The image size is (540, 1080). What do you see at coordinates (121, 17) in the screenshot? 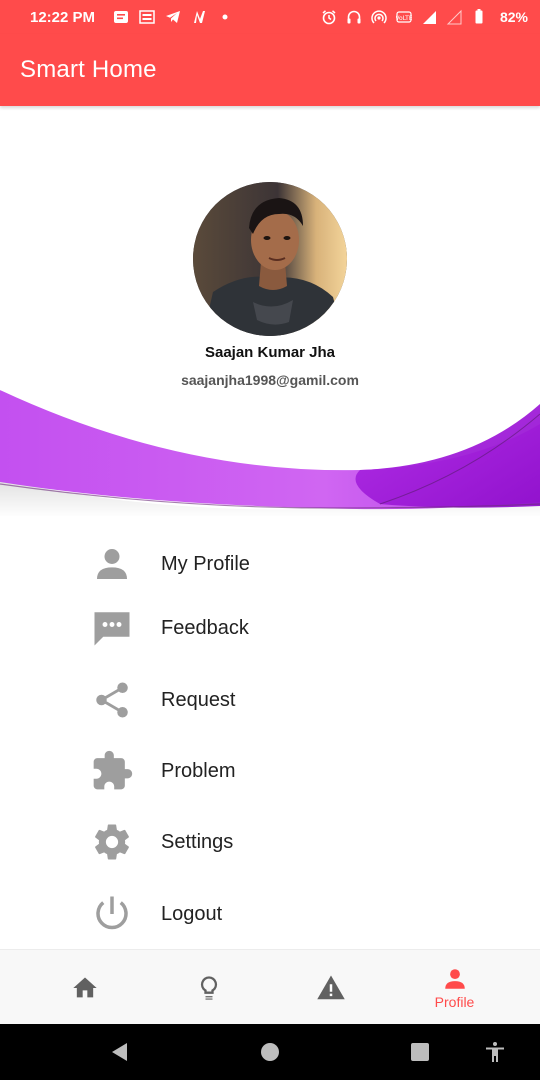
I see `message-icon` at bounding box center [121, 17].